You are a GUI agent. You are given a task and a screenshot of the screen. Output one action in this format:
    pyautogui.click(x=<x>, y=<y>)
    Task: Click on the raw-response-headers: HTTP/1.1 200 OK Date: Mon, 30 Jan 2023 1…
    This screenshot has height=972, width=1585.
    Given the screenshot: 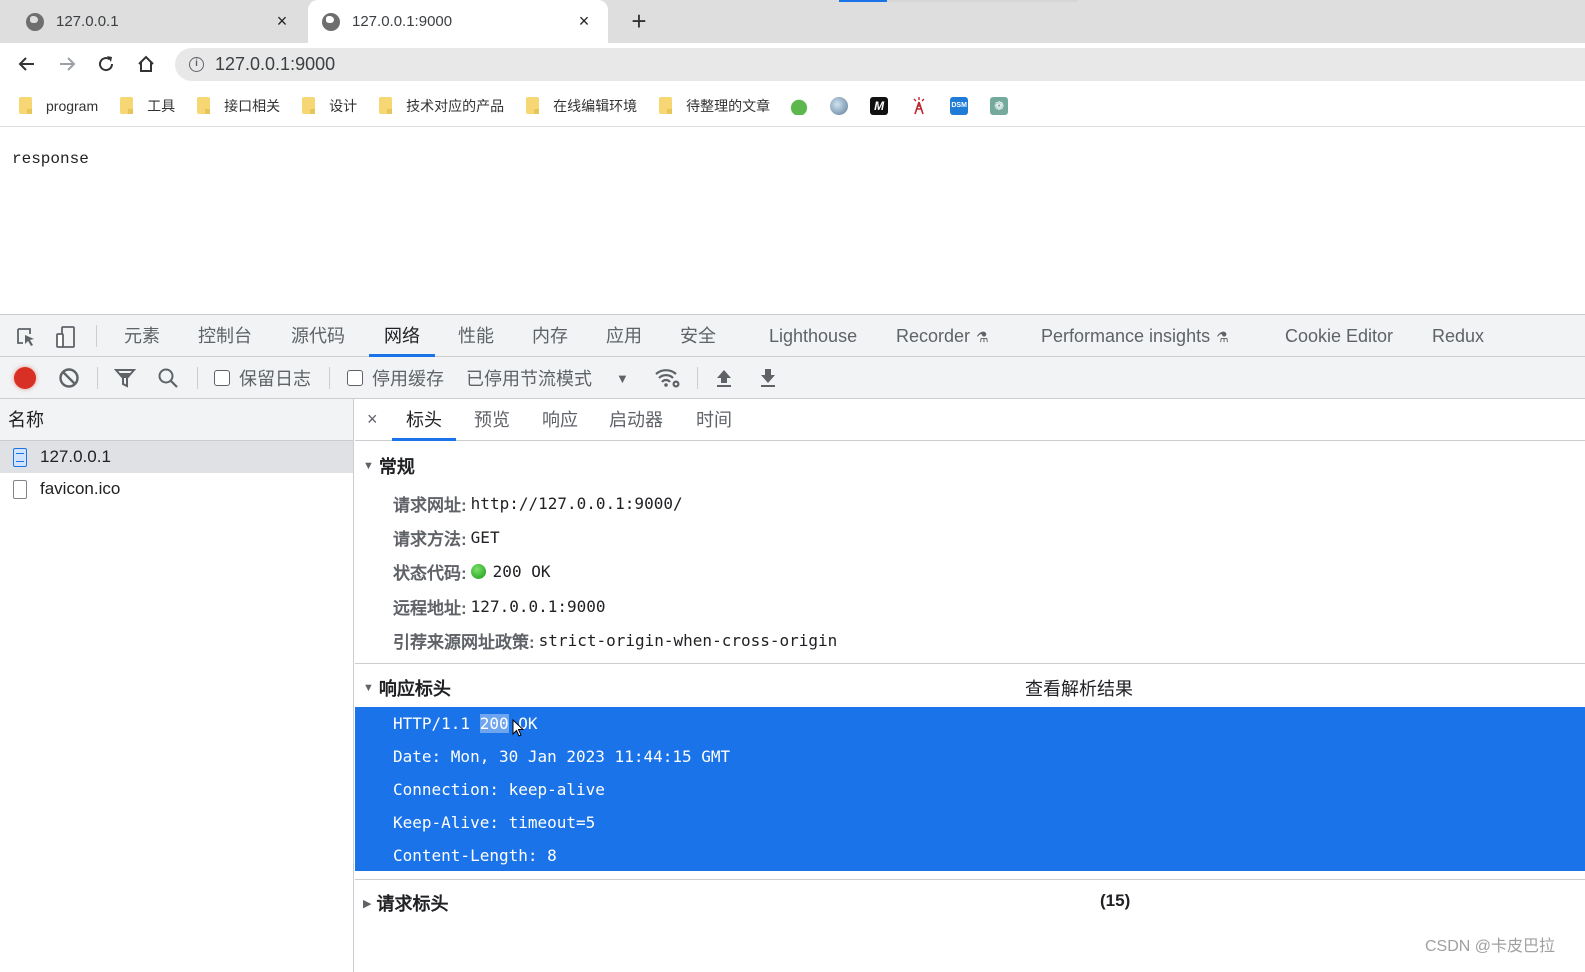 What is the action you would take?
    pyautogui.click(x=970, y=789)
    